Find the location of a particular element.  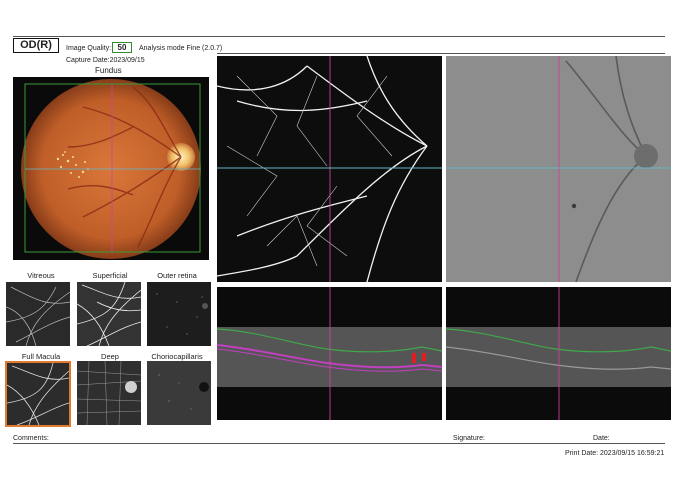

header-rule-right is located at coordinates (441, 53).